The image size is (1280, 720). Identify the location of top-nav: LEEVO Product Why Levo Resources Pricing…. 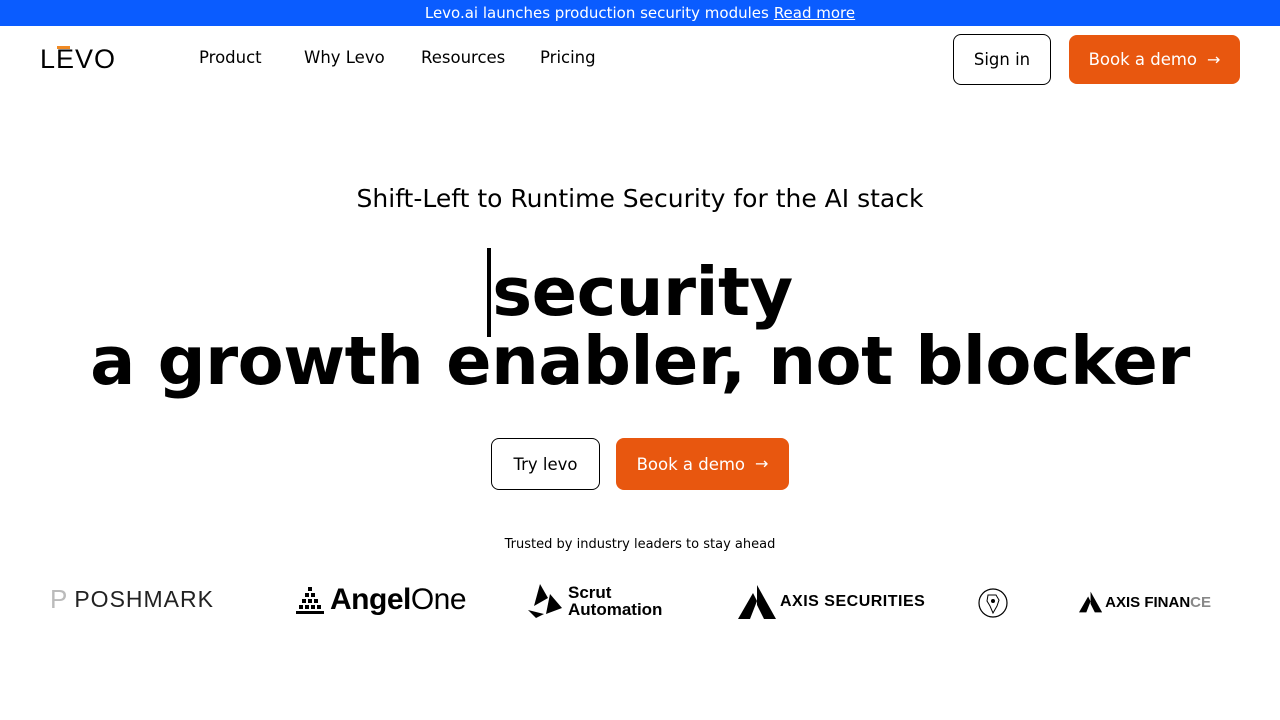
(640, 59).